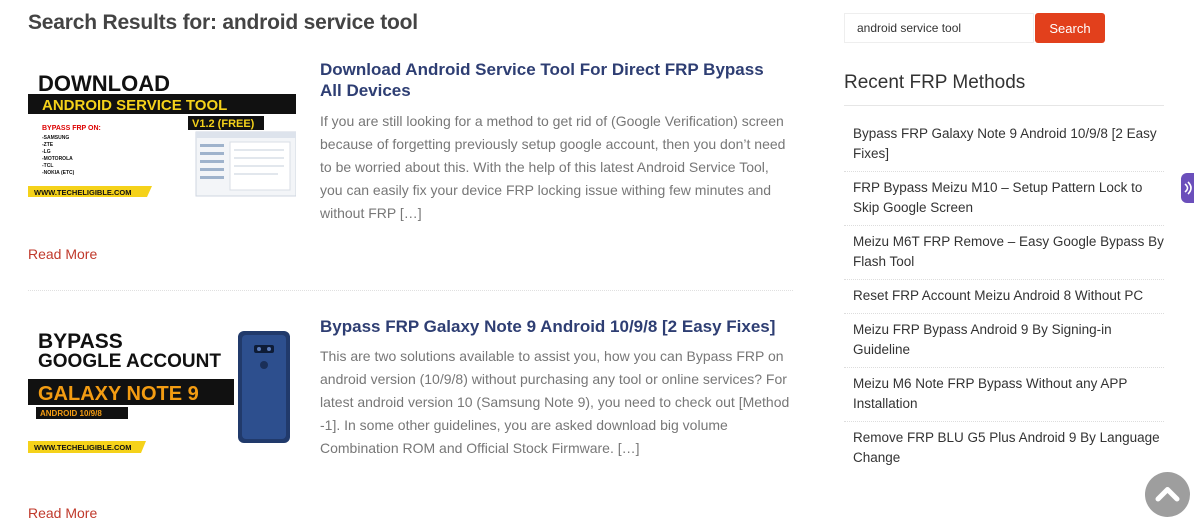 Image resolution: width=1194 pixels, height=529 pixels. What do you see at coordinates (55, 138) in the screenshot?
I see `thumb-brand: -SAMSUNG` at bounding box center [55, 138].